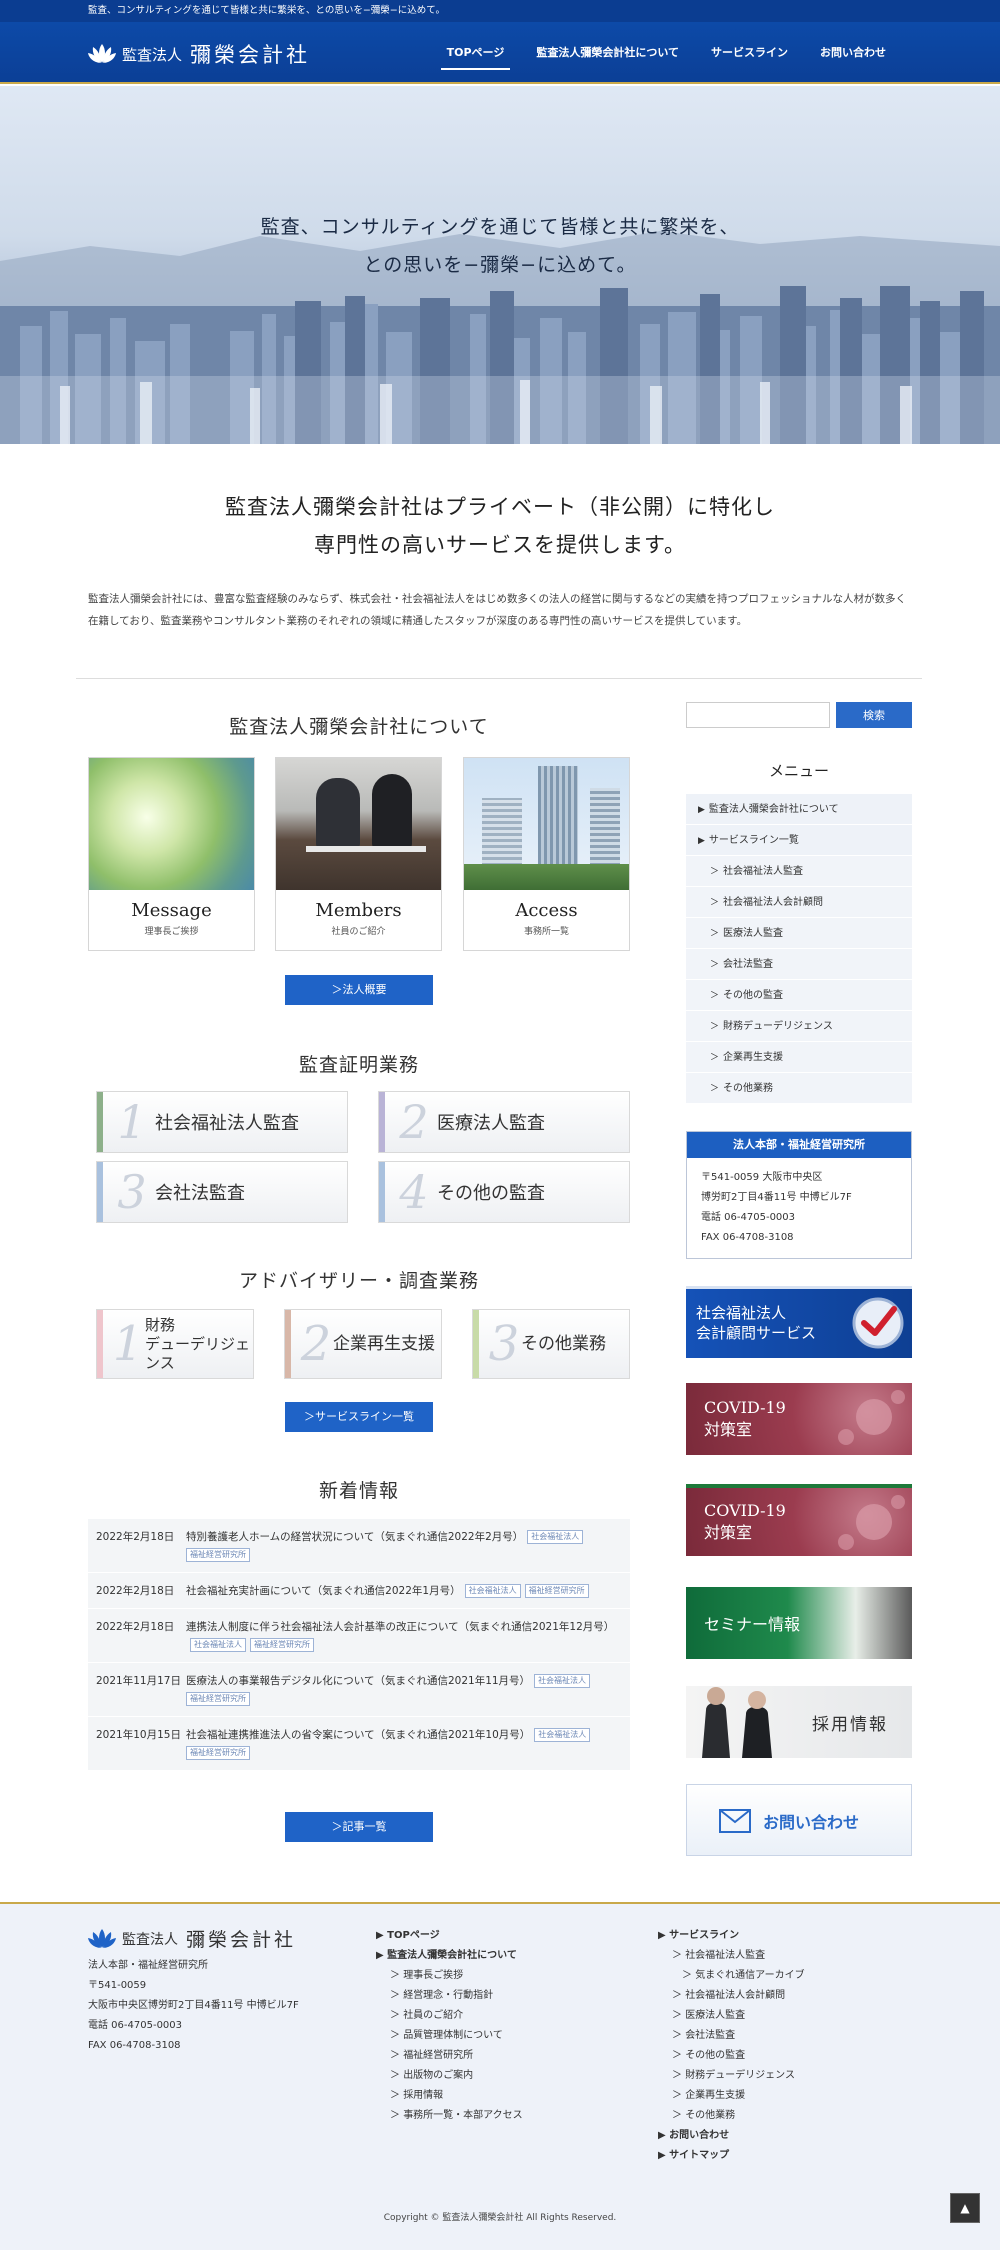 This screenshot has height=2250, width=1000. Describe the element at coordinates (449, 2096) in the screenshot. I see `footer-link: ＞ 採用情報` at that location.